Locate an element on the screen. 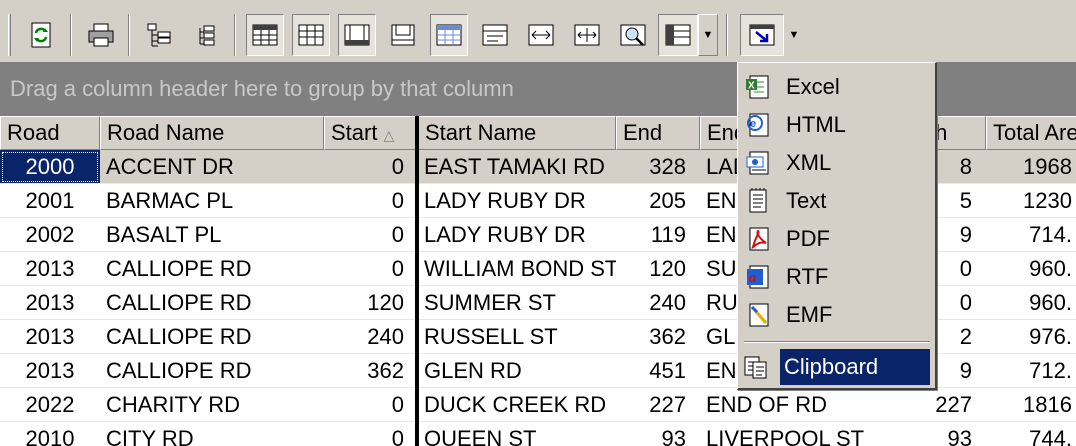  cell-area: 712. is located at coordinates (1031, 371).